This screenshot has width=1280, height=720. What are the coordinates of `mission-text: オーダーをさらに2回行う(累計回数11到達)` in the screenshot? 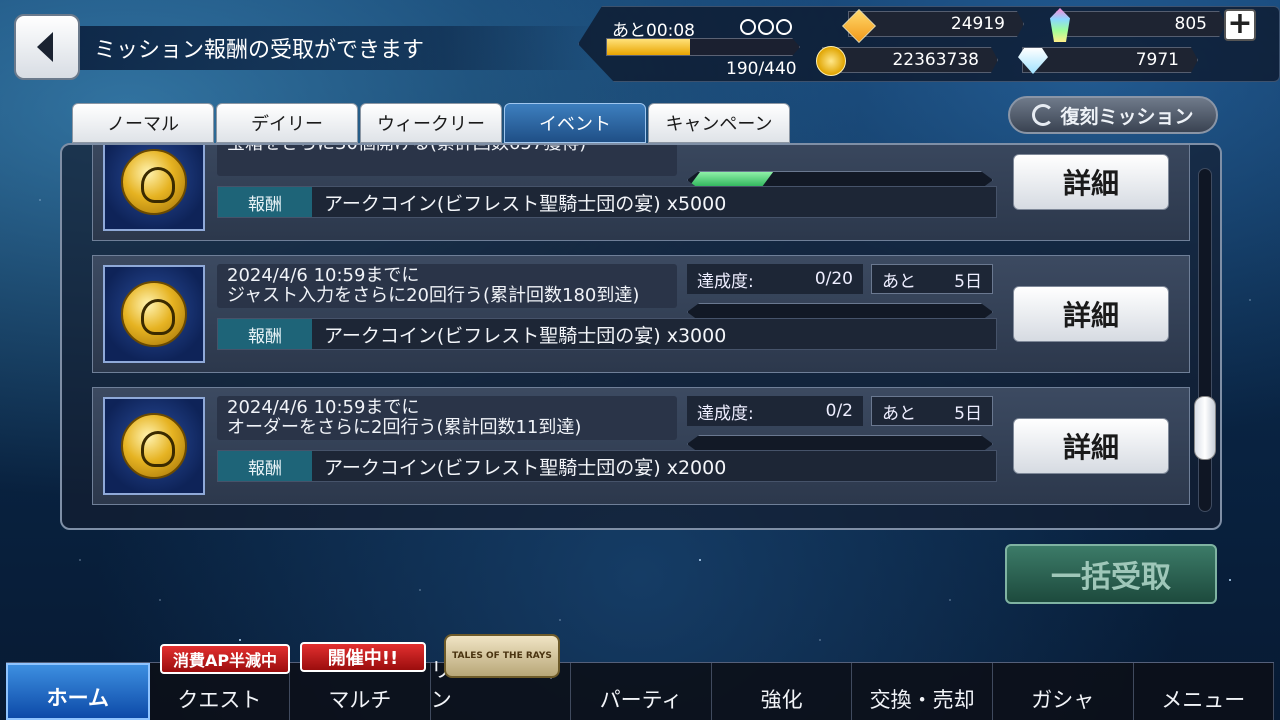 It's located at (404, 427).